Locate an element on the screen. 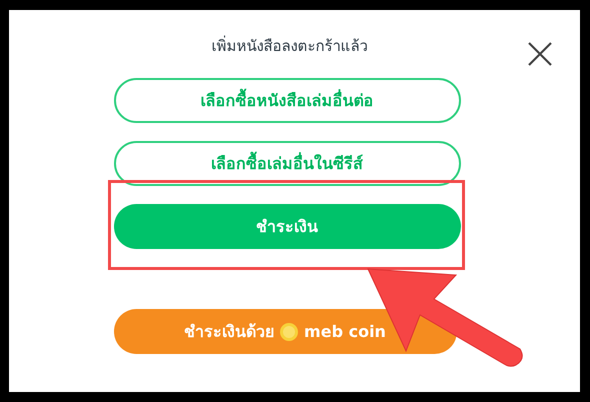 The image size is (590, 402). checkout-button: ชำระเงิน is located at coordinates (287, 226).